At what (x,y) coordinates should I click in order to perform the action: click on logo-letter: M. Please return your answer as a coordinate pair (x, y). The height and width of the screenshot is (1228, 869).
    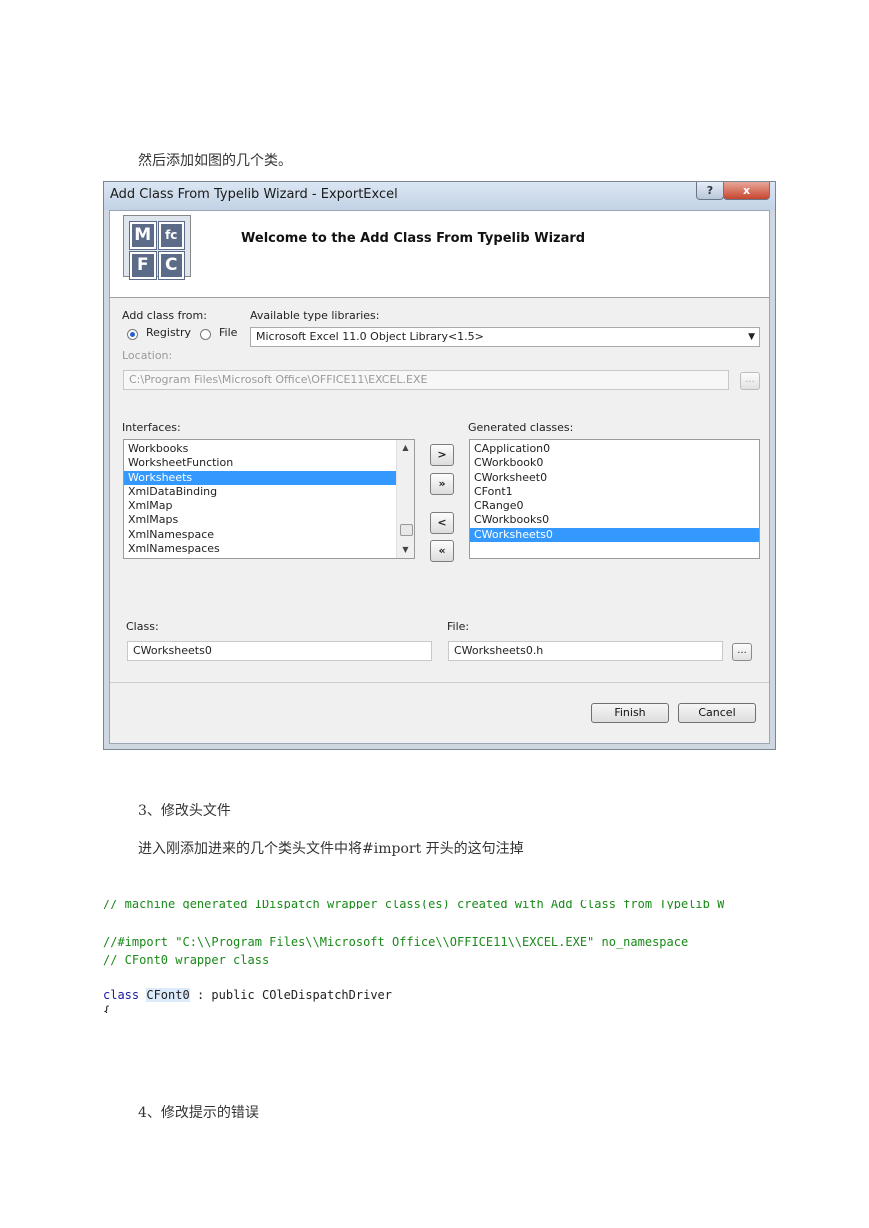
    Looking at the image, I should click on (143, 235).